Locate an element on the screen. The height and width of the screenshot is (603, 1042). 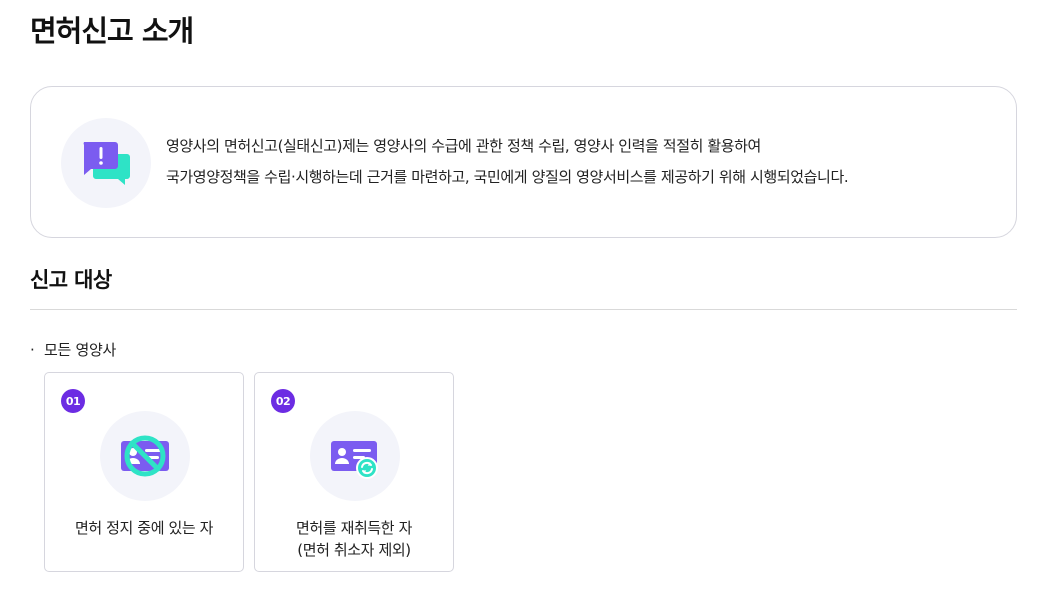
section-title-target: 신고 대상 is located at coordinates (71, 280).